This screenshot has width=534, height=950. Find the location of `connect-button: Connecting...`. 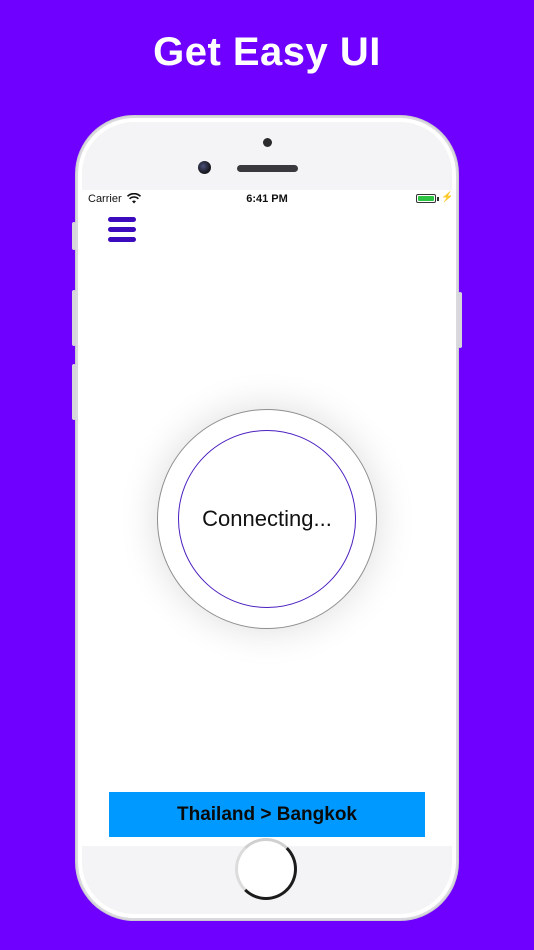

connect-button: Connecting... is located at coordinates (267, 519).